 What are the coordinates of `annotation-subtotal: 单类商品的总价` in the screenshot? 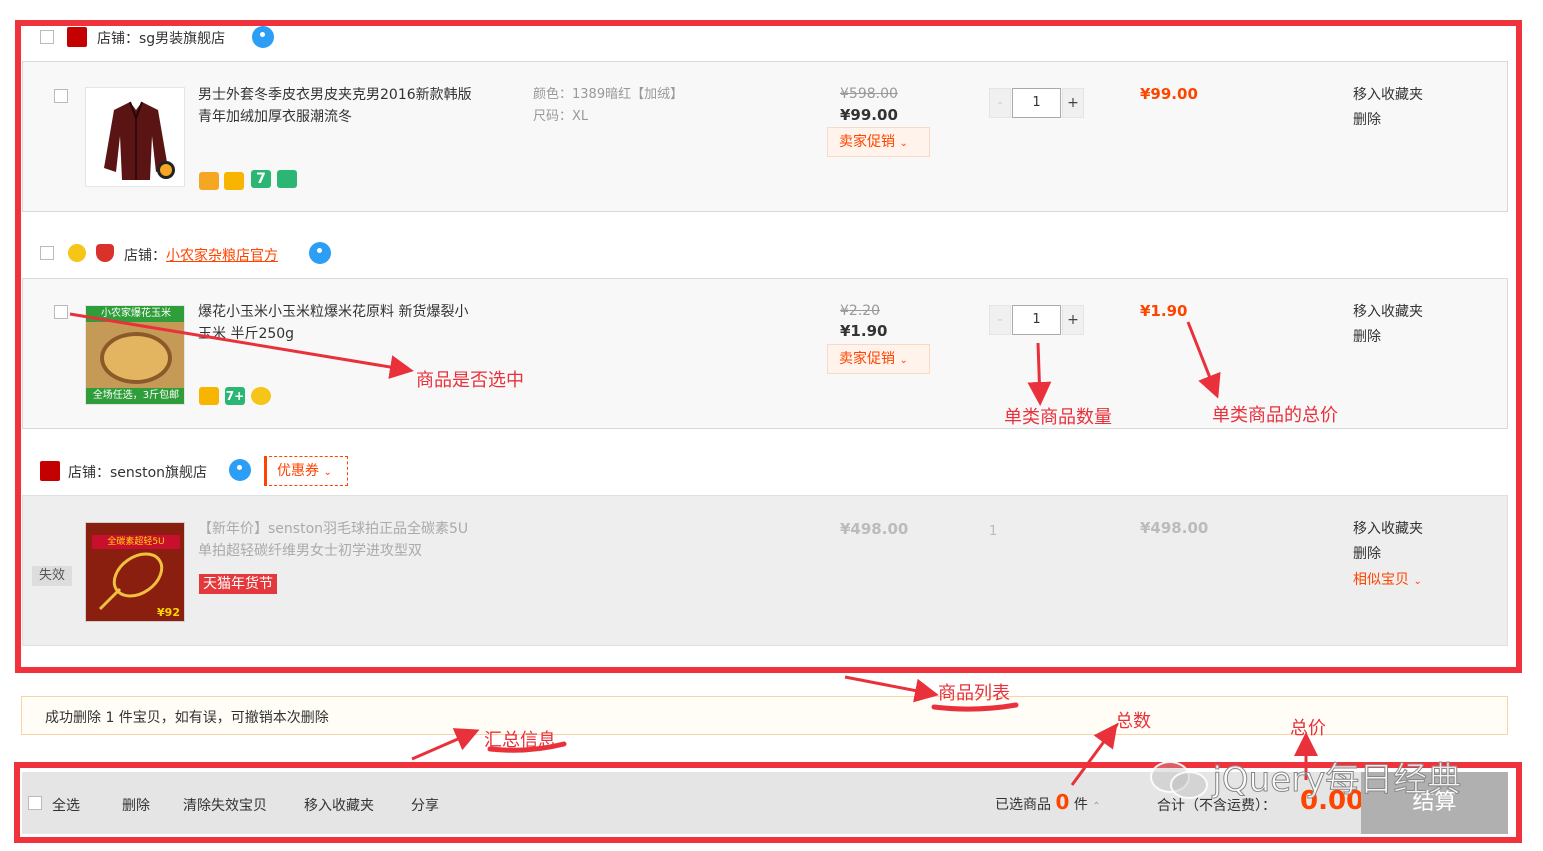 It's located at (1275, 415).